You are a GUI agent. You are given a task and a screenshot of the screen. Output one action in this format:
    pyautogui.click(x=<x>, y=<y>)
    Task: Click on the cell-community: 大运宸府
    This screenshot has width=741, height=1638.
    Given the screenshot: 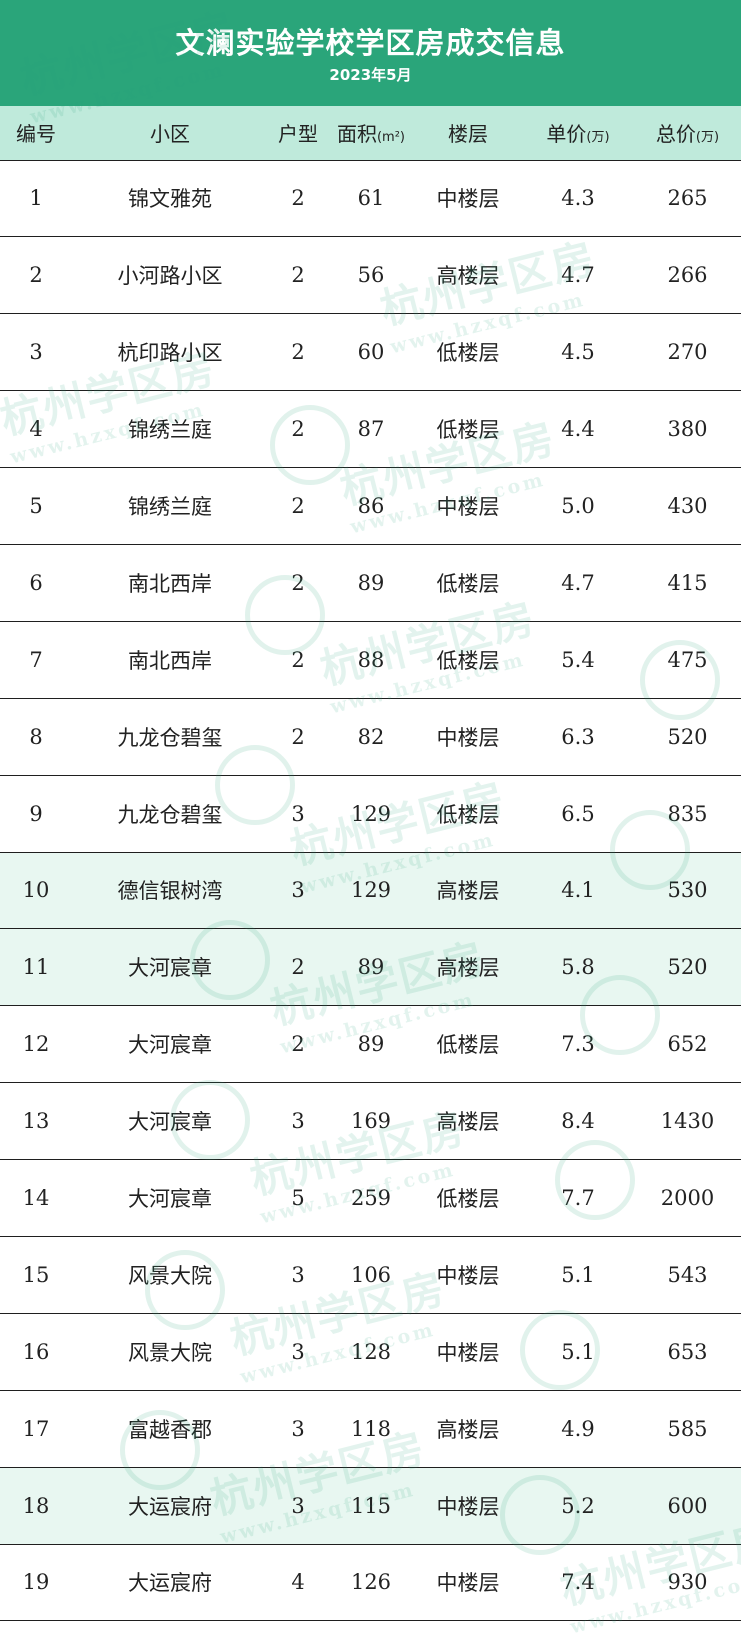 What is the action you would take?
    pyautogui.click(x=170, y=1506)
    